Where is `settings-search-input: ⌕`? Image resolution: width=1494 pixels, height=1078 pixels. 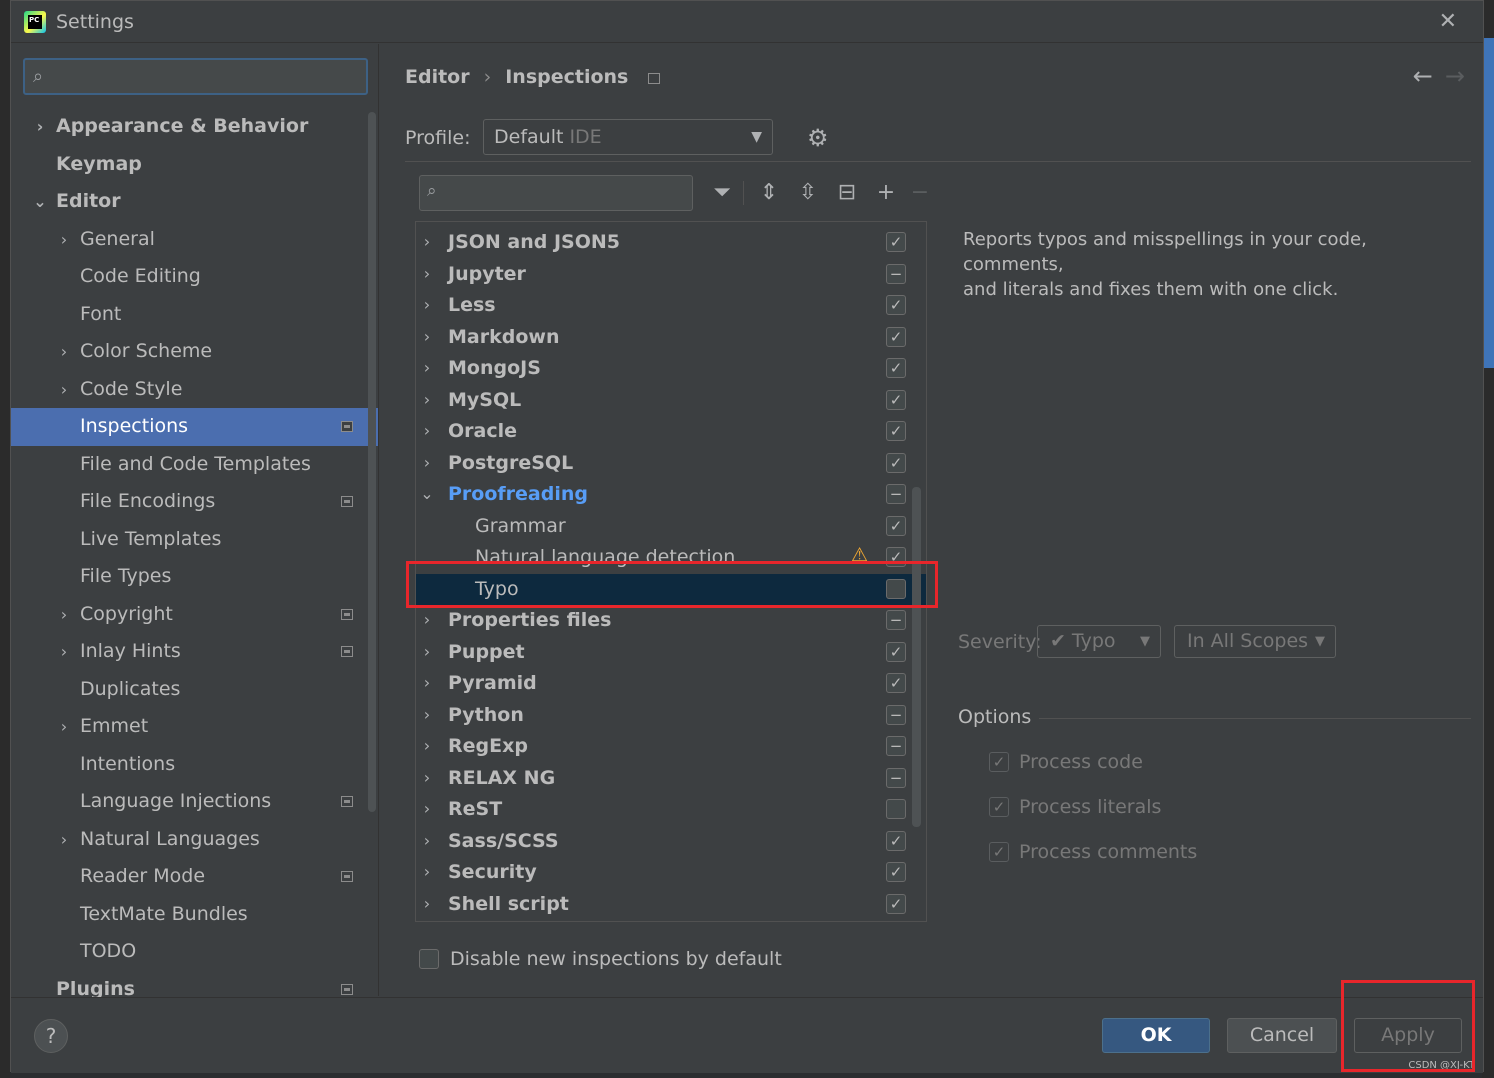
settings-search-input: ⌕ is located at coordinates (195, 76).